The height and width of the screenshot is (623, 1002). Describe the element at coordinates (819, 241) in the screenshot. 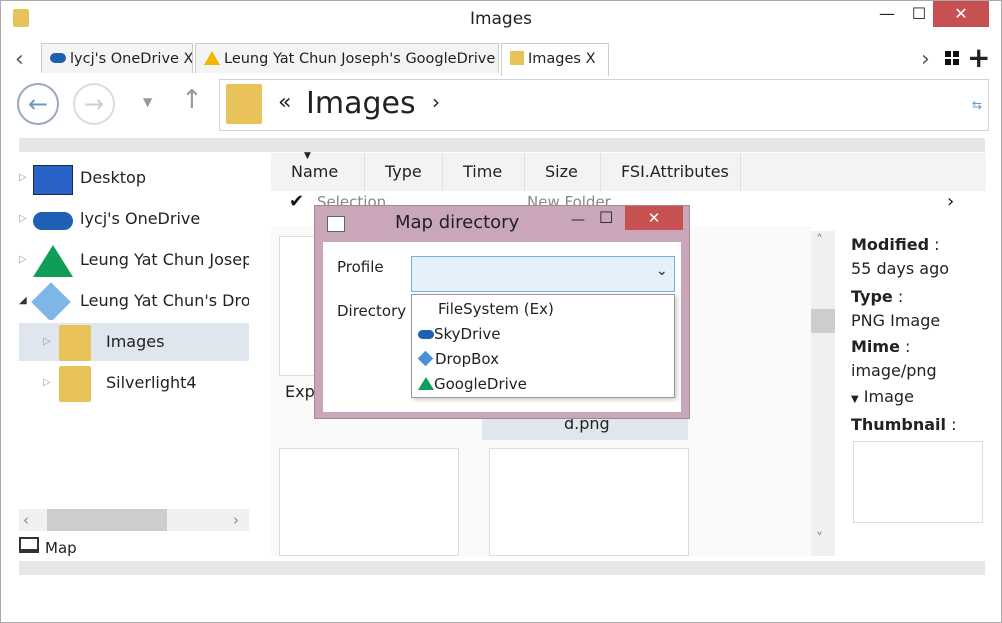

I see `scroll-up-icon: ˄` at that location.